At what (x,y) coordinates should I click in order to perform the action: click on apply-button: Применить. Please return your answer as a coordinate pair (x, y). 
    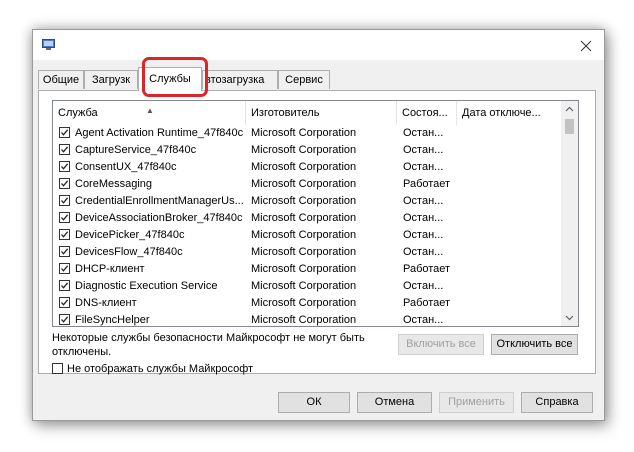
    Looking at the image, I should click on (476, 402).